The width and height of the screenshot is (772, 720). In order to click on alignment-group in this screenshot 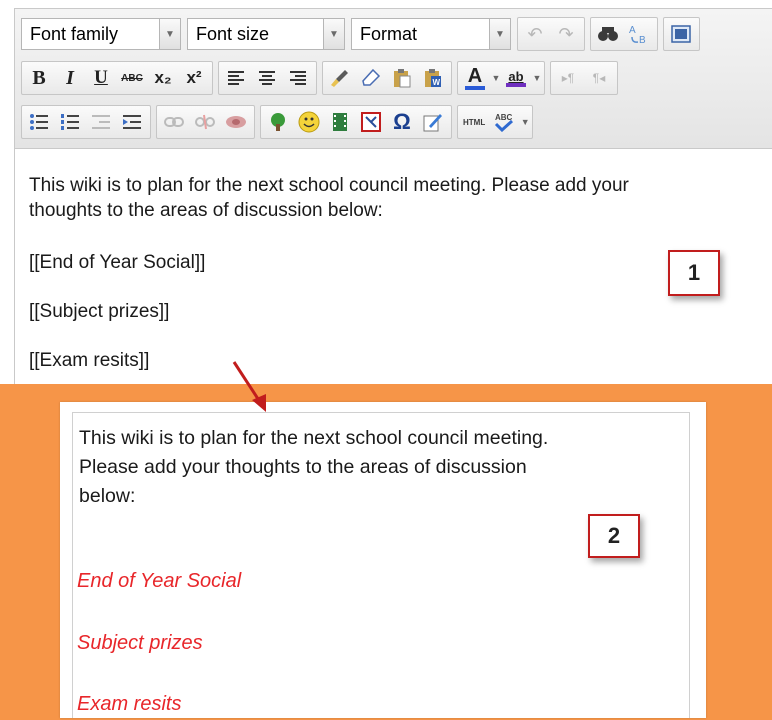, I will do `click(267, 78)`.